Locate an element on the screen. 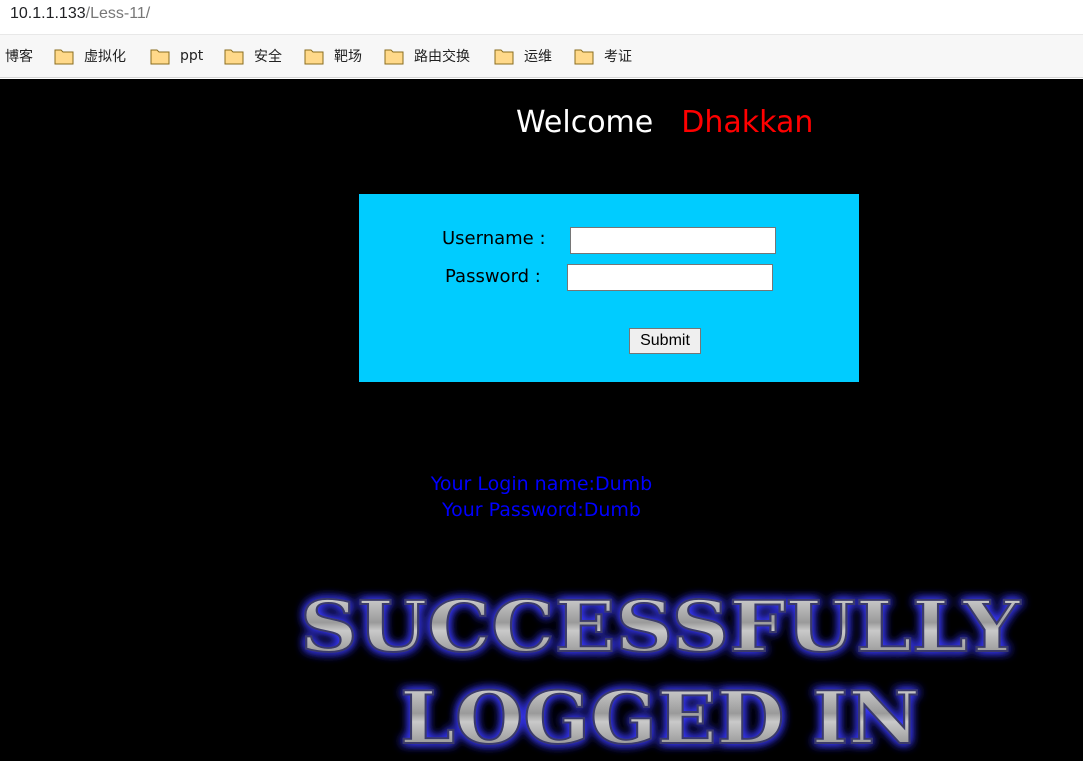 The image size is (1083, 761). bookmark-folder-ops: 运维 is located at coordinates (523, 56).